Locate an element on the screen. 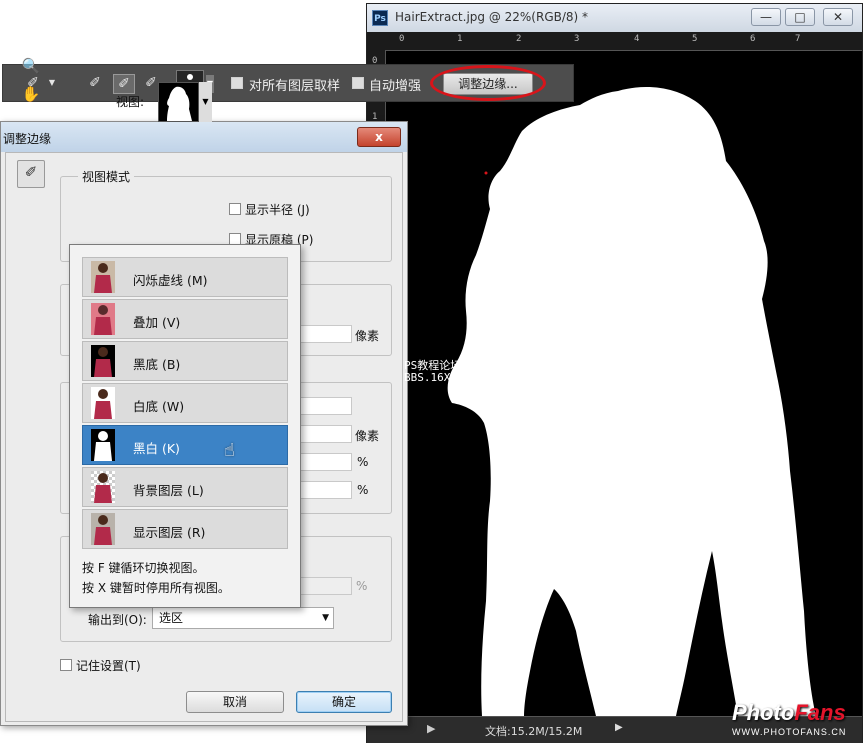  popup-hint-cycle: 按 F 键循环切换视图。 is located at coordinates (143, 568).